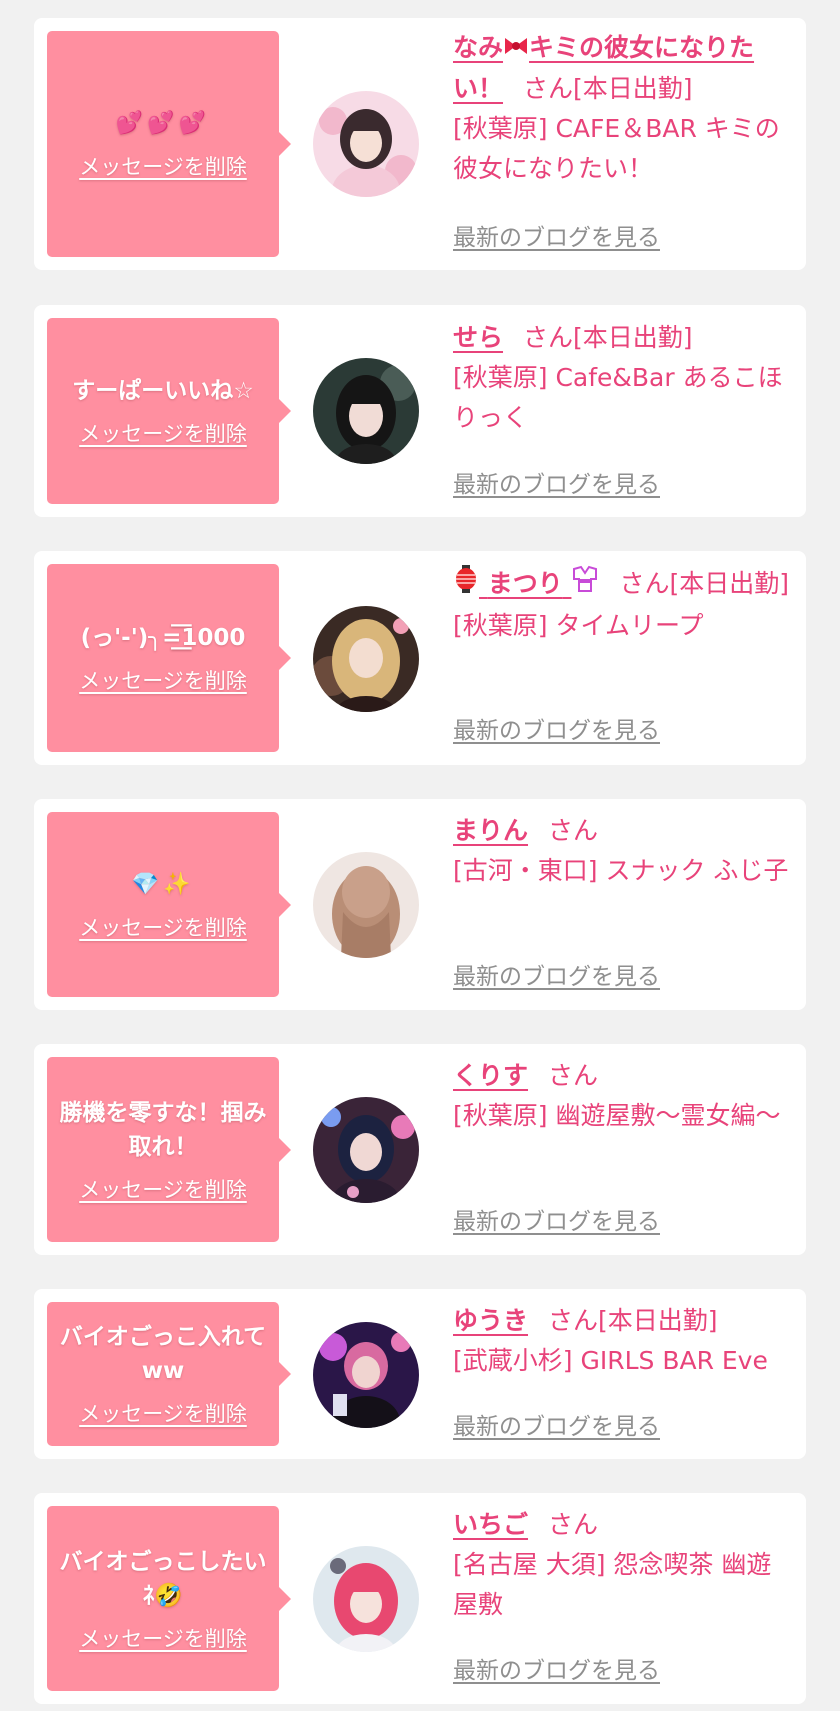 This screenshot has width=840, height=1711. I want to click on message-bubble: 💕💕💕 メッセージを削除, so click(169, 144).